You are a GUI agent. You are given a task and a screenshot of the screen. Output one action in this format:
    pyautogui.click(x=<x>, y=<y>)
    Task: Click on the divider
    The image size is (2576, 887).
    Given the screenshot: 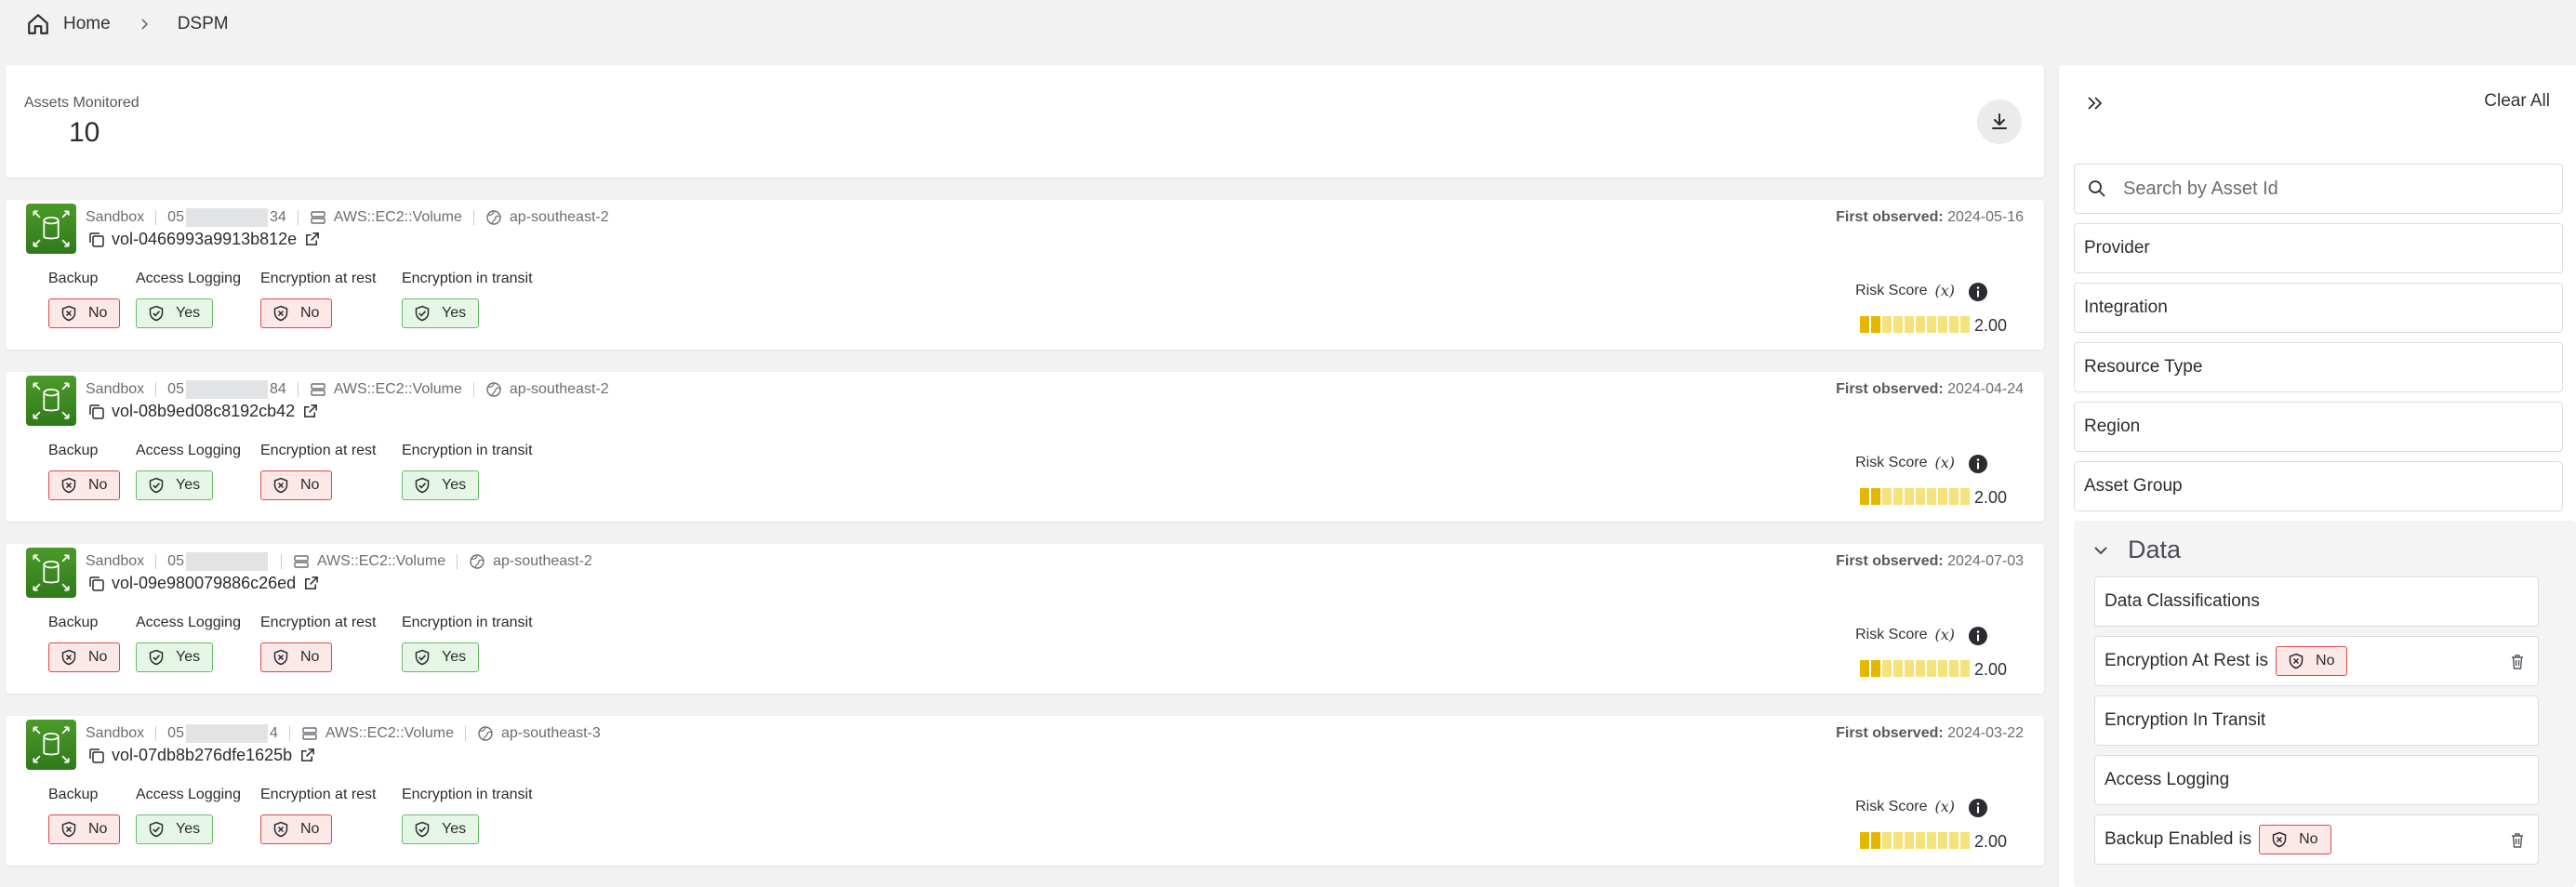 What is the action you would take?
    pyautogui.click(x=298, y=390)
    